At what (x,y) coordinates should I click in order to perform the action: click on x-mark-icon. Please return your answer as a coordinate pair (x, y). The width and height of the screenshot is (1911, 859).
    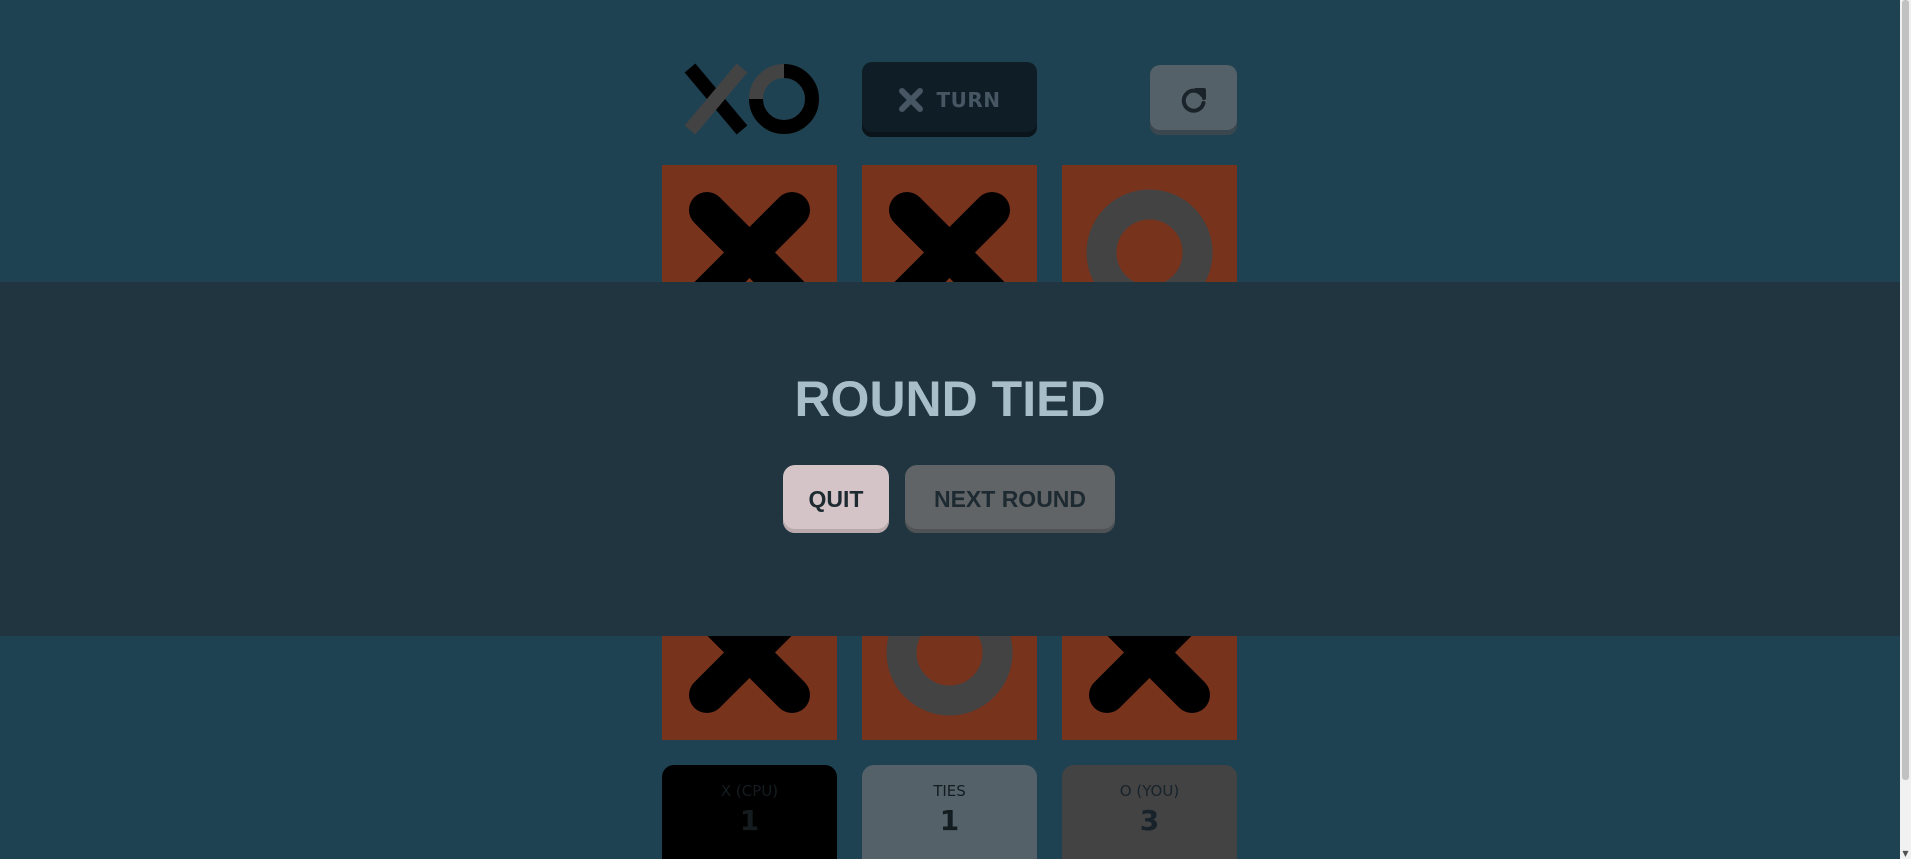
    Looking at the image, I should click on (911, 99).